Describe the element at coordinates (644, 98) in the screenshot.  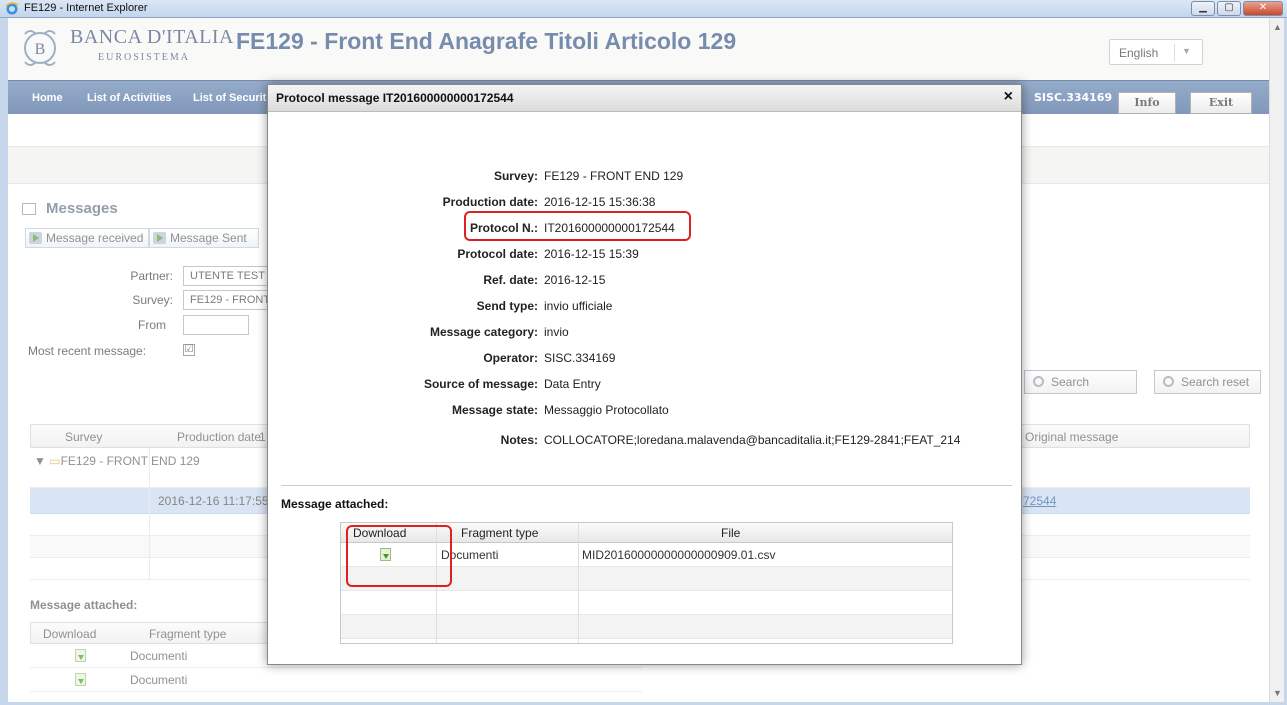
I see `dialog-header: Protocol message IT201600000000172544 ×` at that location.